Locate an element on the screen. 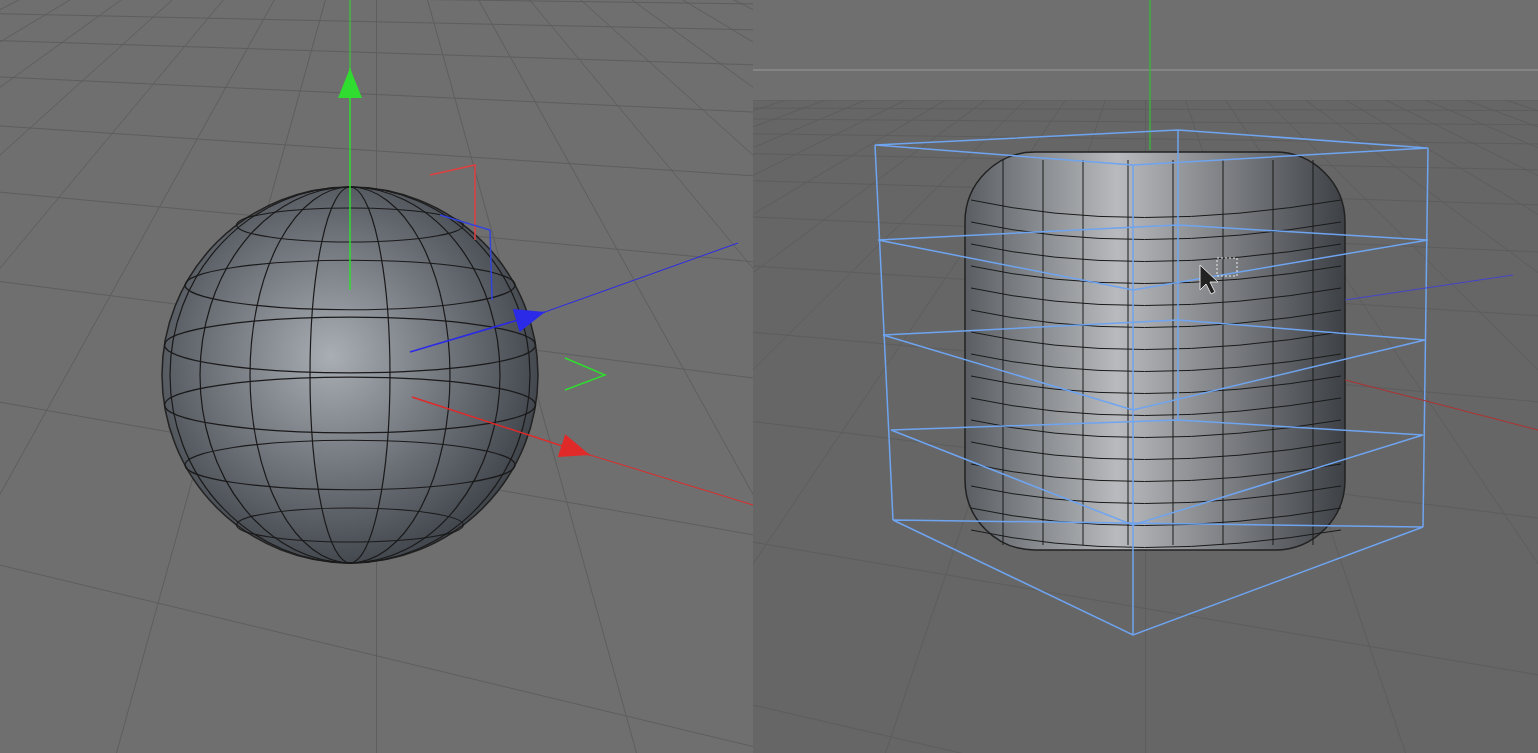 Image resolution: width=1538 pixels, height=753 pixels. x-axis-arrow is located at coordinates (582, 451).